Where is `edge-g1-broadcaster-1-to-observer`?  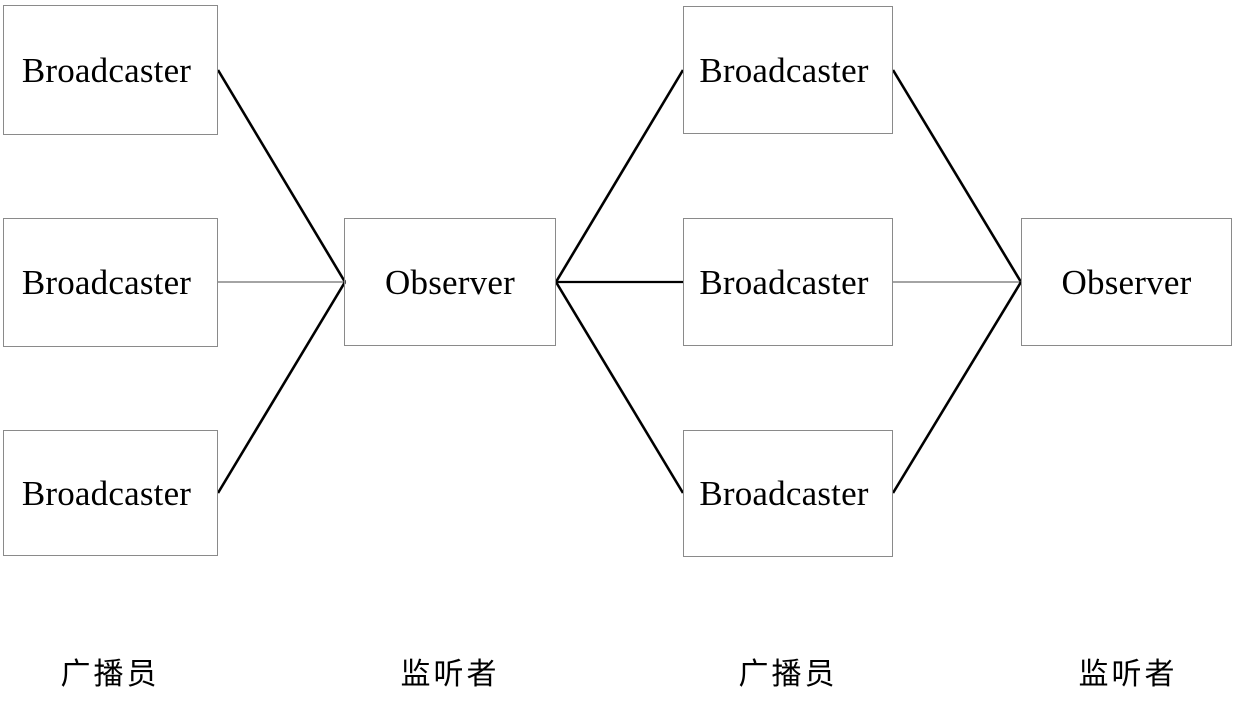 edge-g1-broadcaster-1-to-observer is located at coordinates (281, 176).